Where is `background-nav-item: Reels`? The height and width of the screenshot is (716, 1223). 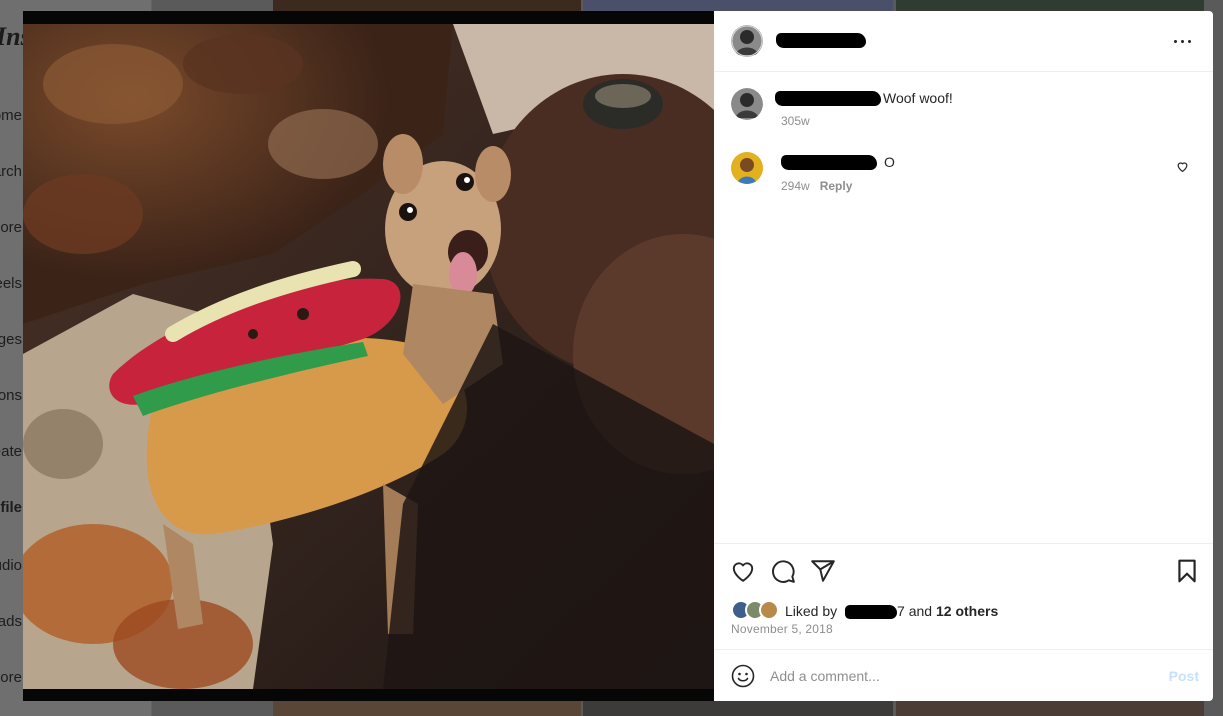
background-nav-item: Reels is located at coordinates (11, 283).